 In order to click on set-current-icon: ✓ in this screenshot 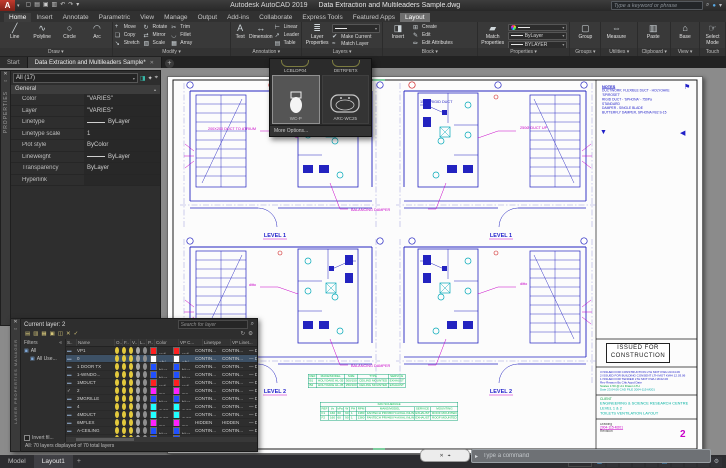, I will do `click(76, 334)`.